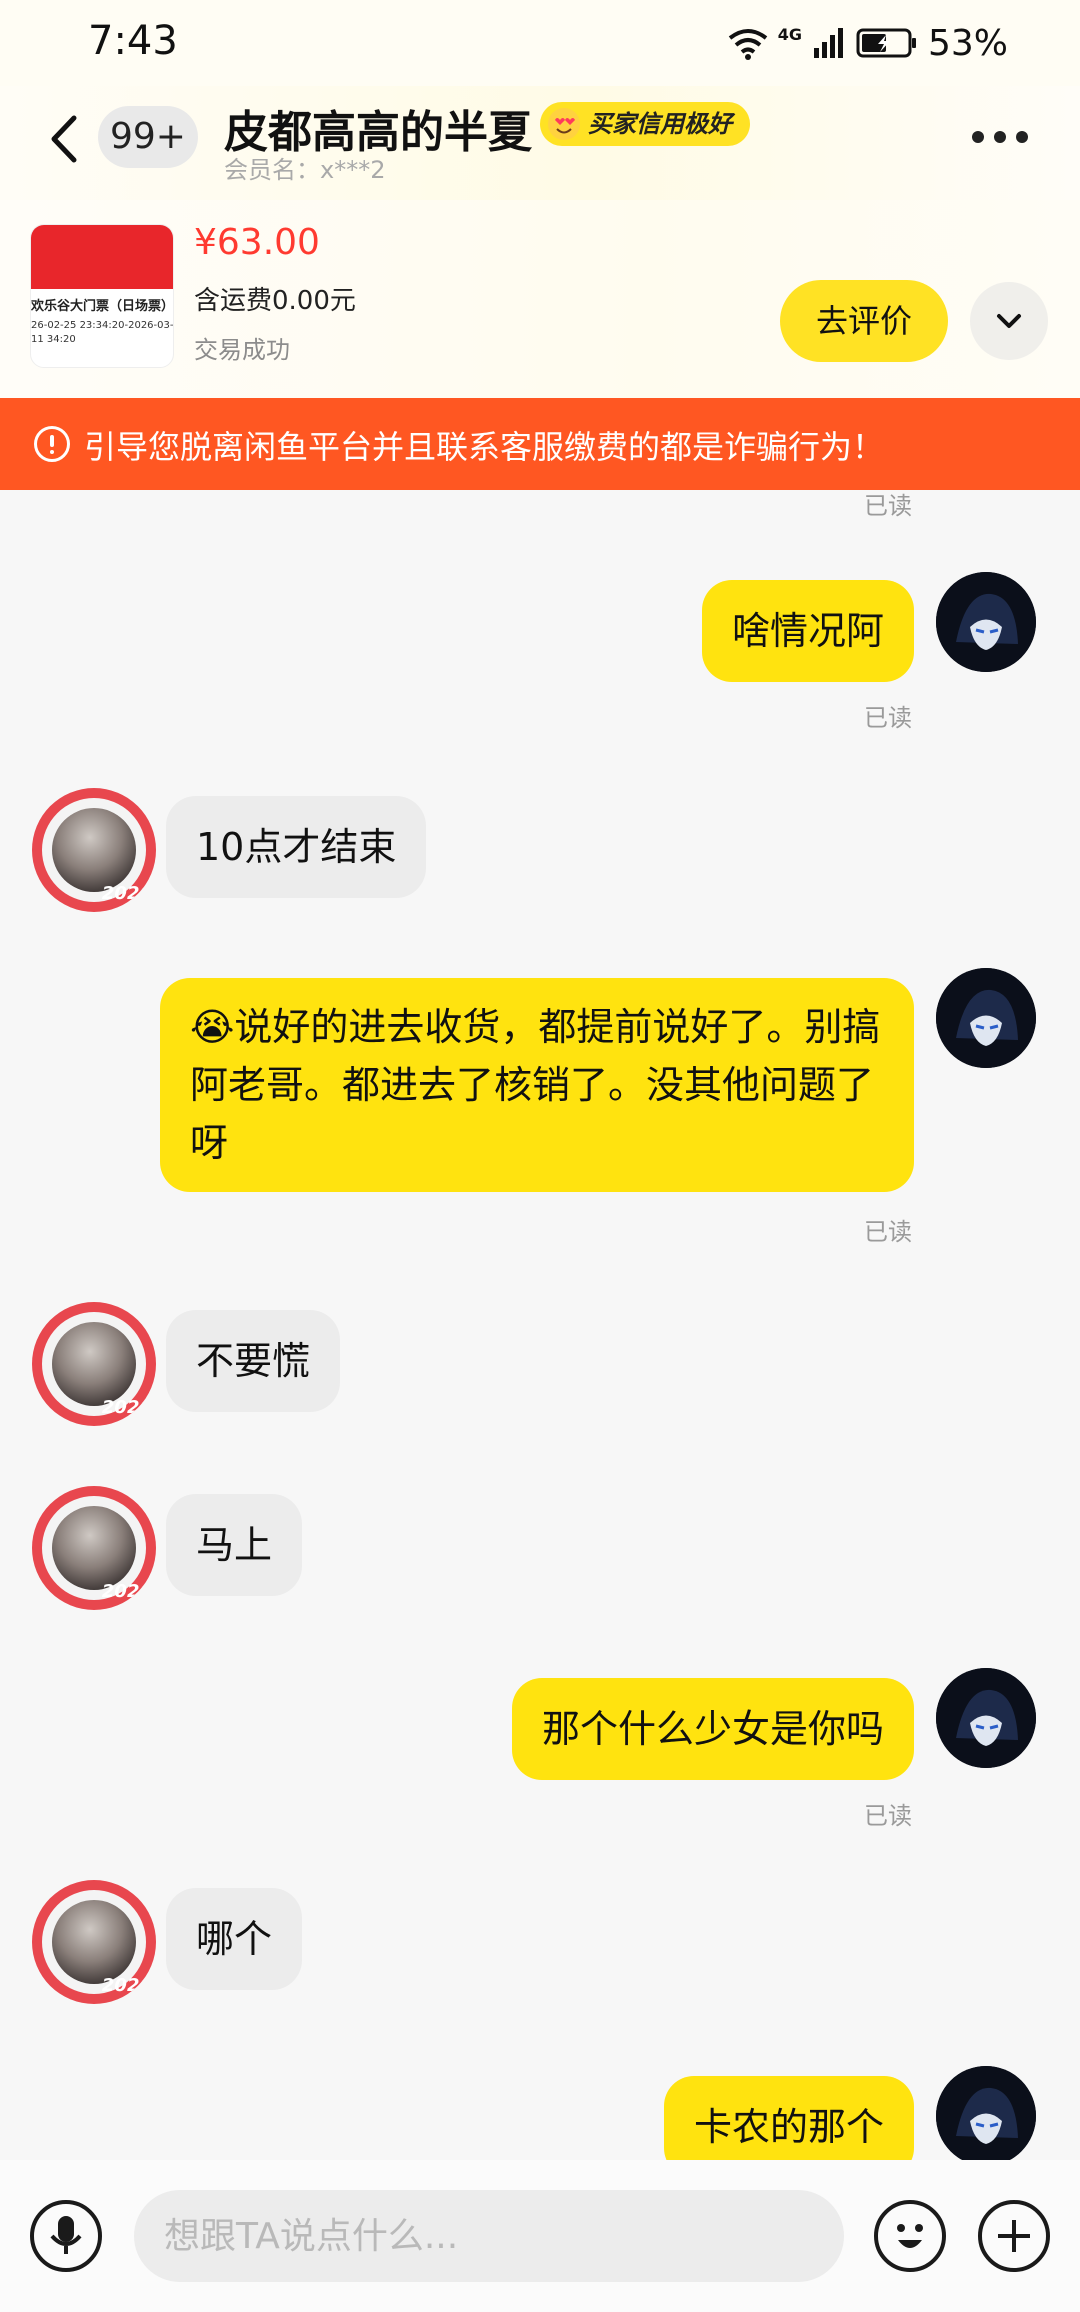 This screenshot has width=1080, height=2312. I want to click on credit-badge: 买家信用极好, so click(645, 124).